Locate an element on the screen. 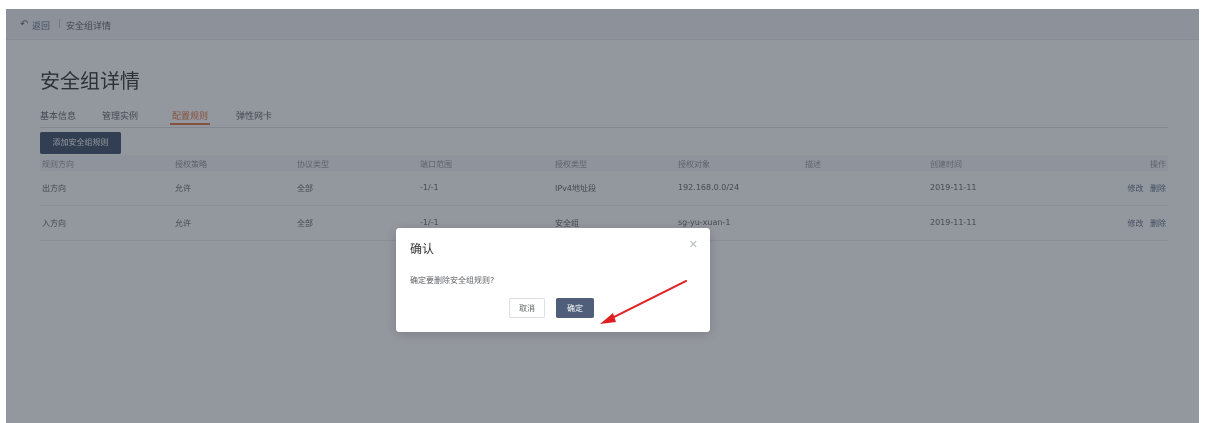 The width and height of the screenshot is (1207, 423). close-icon: ✕ is located at coordinates (693, 244).